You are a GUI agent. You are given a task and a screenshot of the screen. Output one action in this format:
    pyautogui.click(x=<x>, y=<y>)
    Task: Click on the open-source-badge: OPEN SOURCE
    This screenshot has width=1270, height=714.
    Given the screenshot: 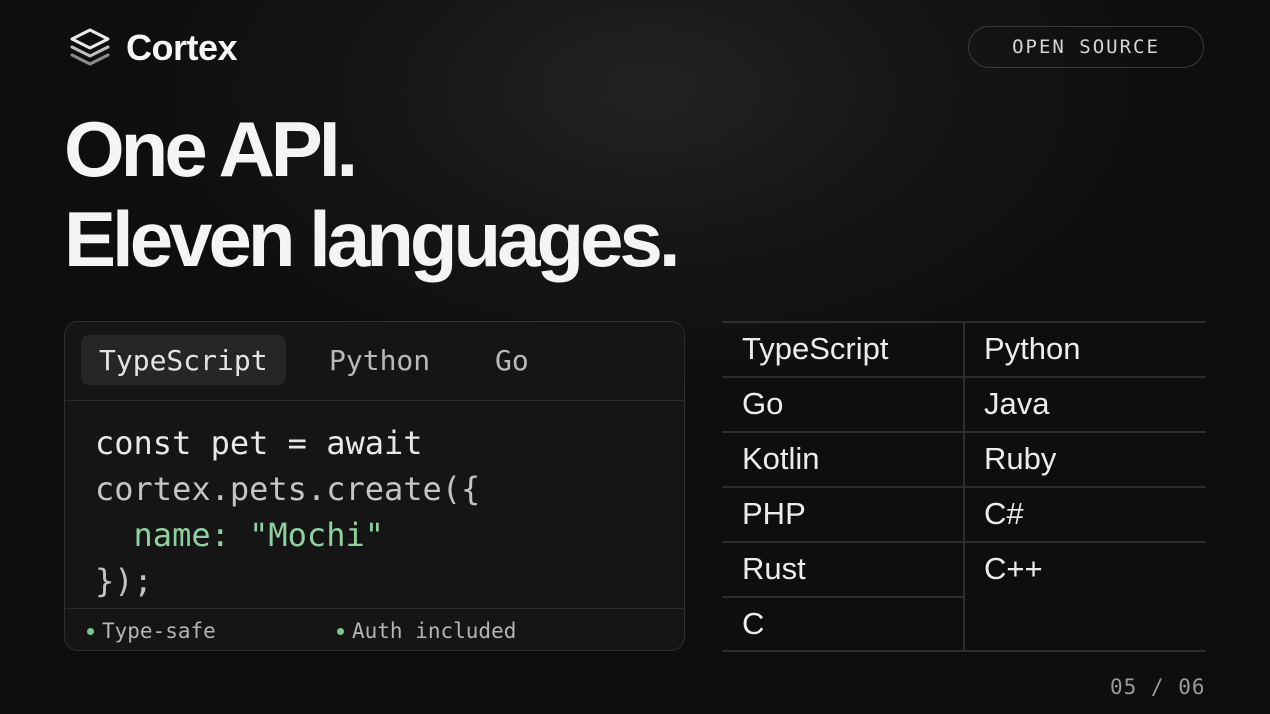 What is the action you would take?
    pyautogui.click(x=1086, y=47)
    